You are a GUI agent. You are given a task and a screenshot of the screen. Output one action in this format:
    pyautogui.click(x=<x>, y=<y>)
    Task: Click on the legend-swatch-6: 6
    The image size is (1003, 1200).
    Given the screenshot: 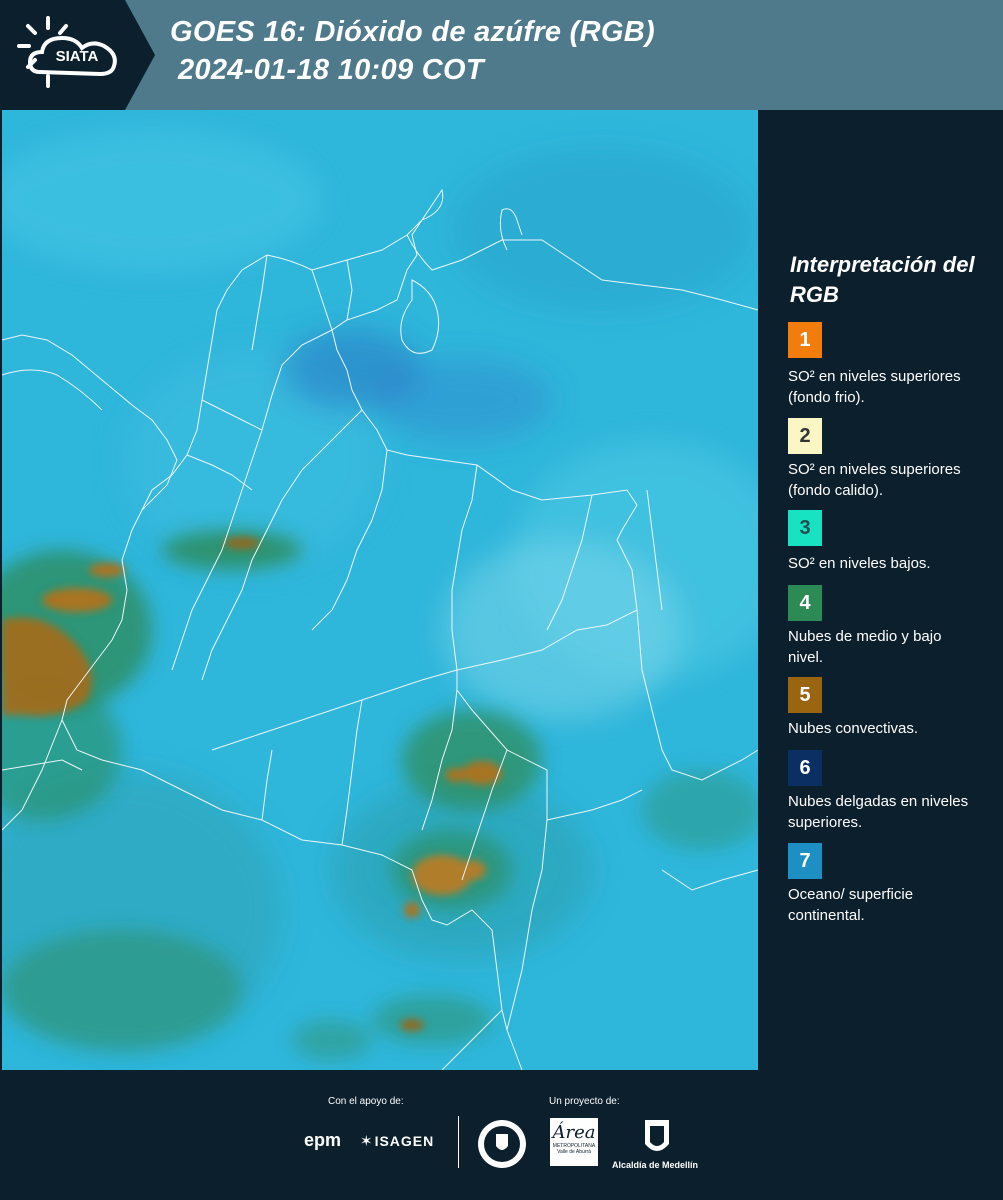 What is the action you would take?
    pyautogui.click(x=805, y=768)
    